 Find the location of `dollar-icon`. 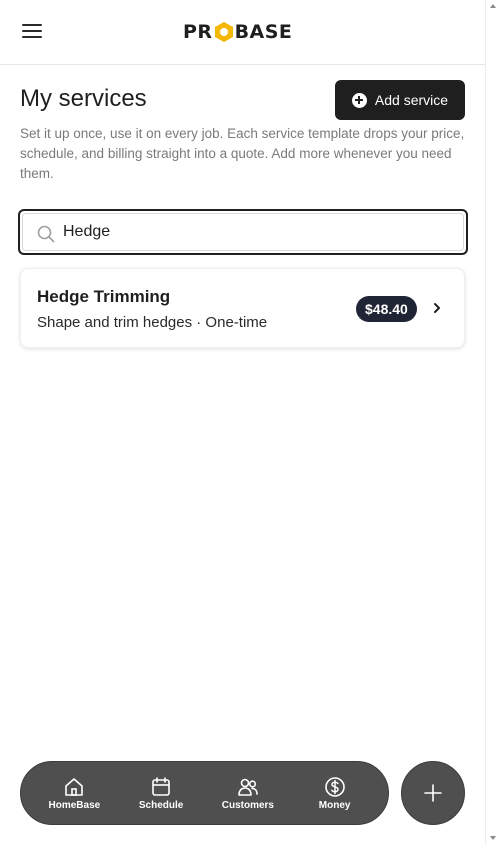

dollar-icon is located at coordinates (334, 786).